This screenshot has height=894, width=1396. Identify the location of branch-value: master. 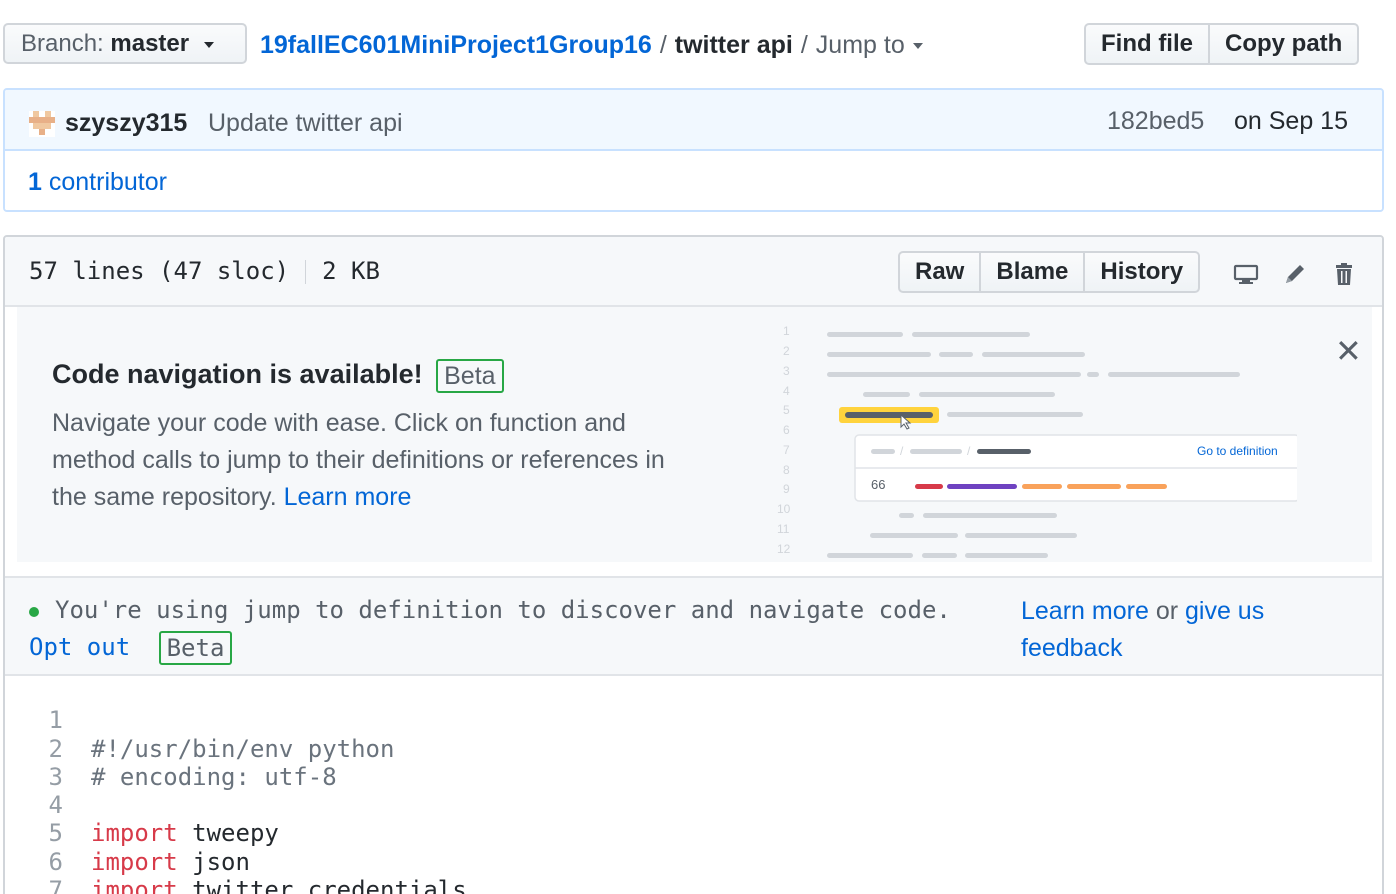
(150, 43).